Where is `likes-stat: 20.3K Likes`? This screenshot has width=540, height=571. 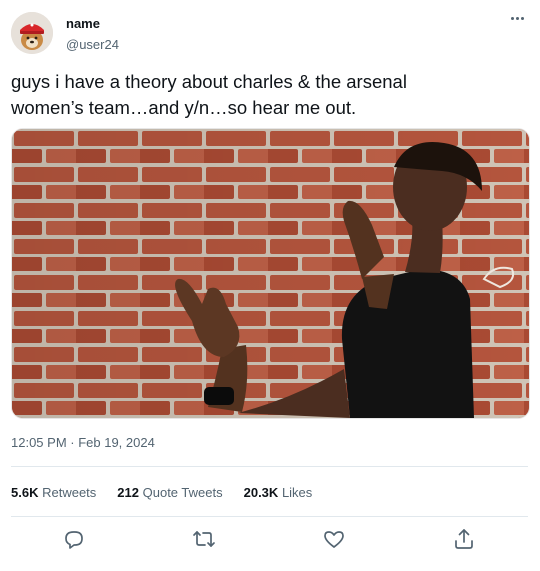
likes-stat: 20.3K Likes is located at coordinates (278, 492).